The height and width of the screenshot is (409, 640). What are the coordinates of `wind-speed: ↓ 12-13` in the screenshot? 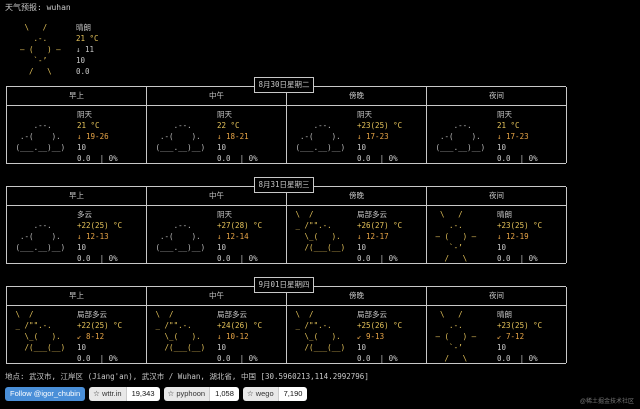 It's located at (93, 236).